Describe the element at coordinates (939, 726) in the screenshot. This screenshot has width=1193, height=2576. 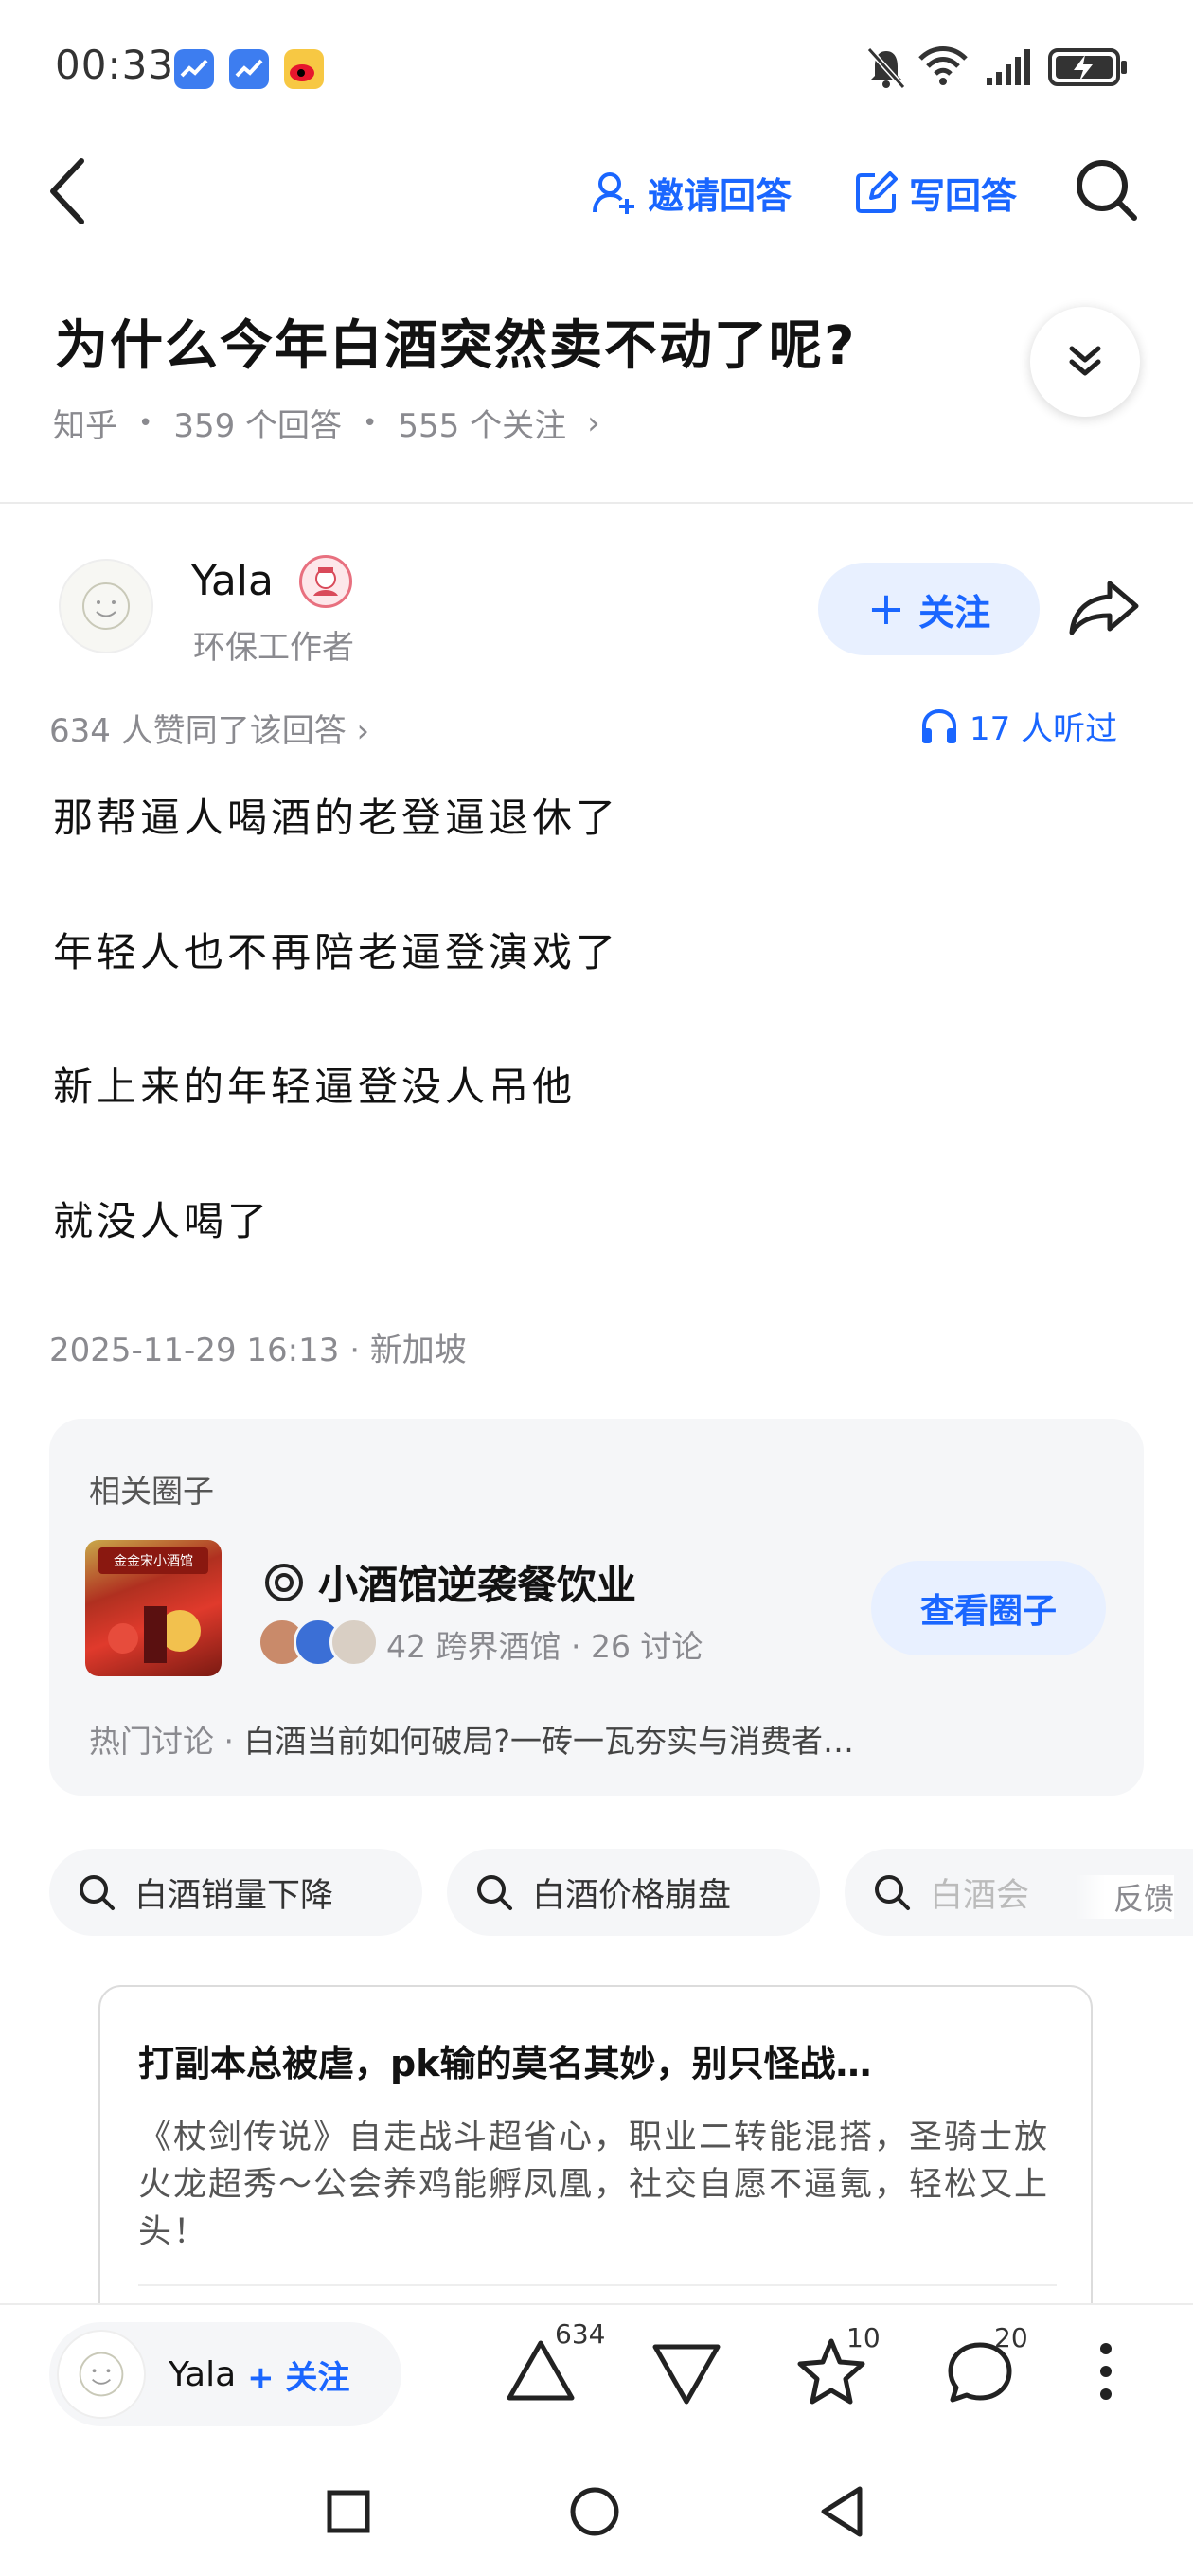
I see `headphones-icon` at that location.